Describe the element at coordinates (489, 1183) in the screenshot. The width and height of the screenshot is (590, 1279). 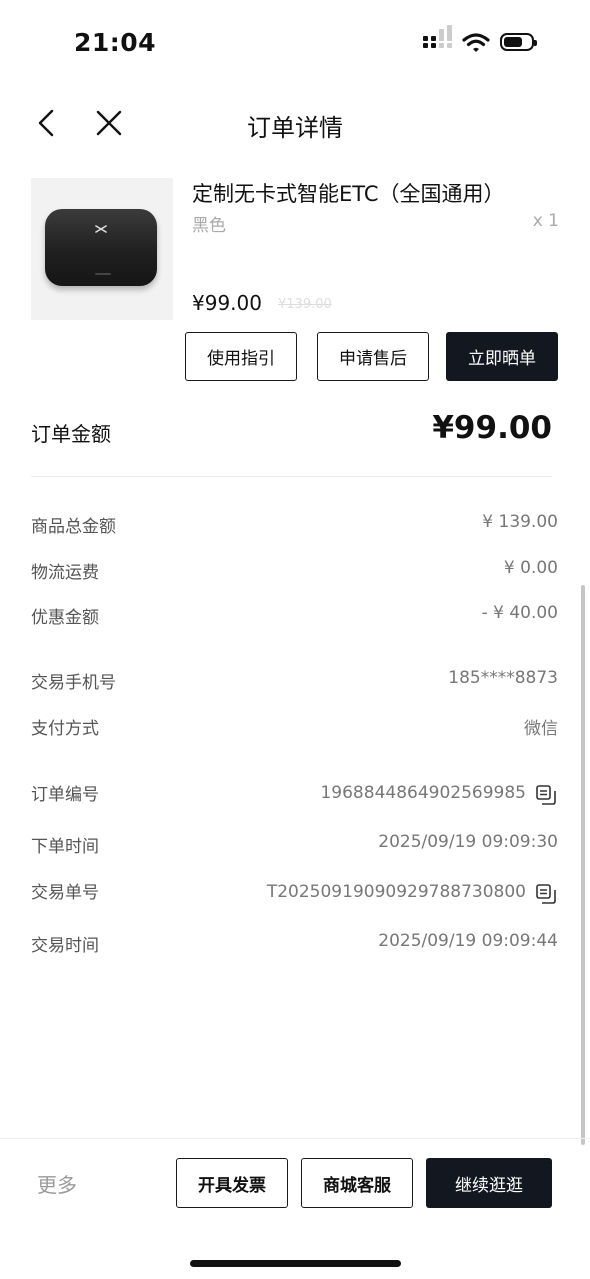
I see `continue-shopping-button: 继续逛逛` at that location.